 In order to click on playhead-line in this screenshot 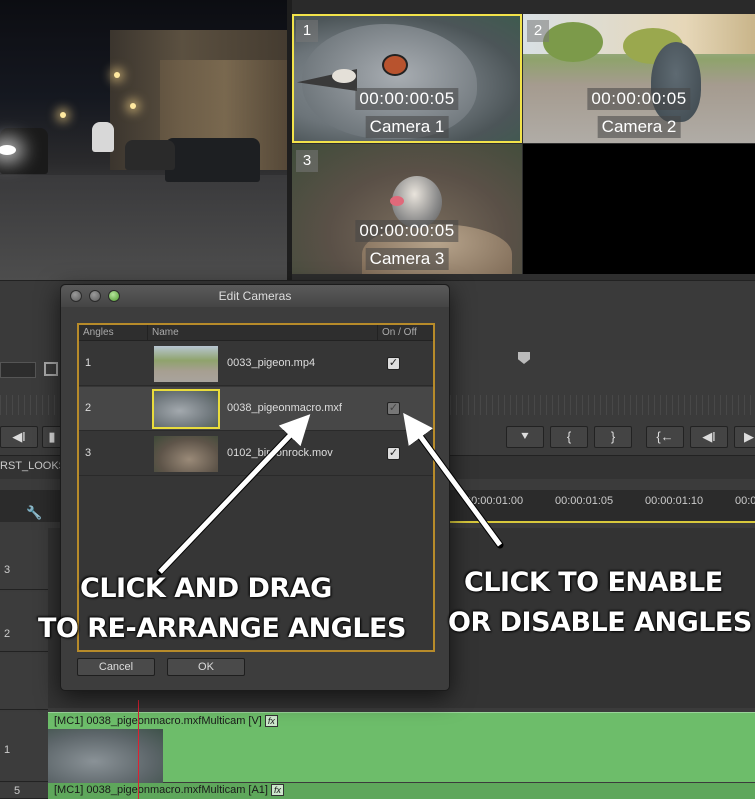, I will do `click(138, 749)`.